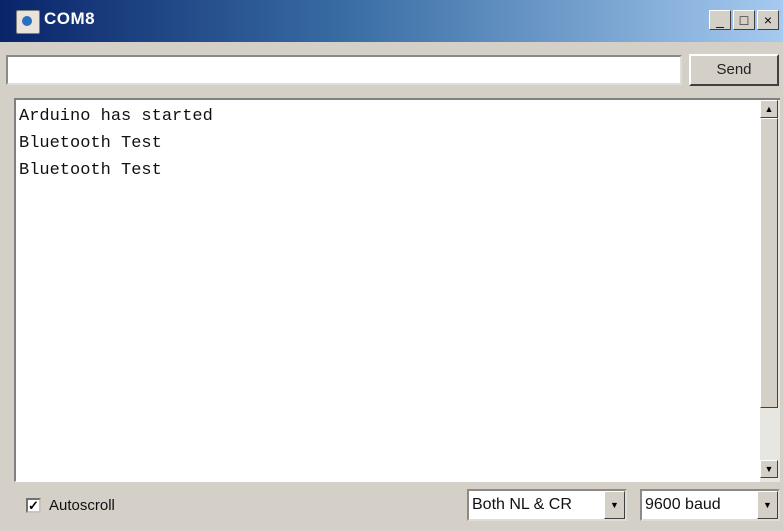 Image resolution: width=783 pixels, height=531 pixels. I want to click on serial-send-input, so click(344, 70).